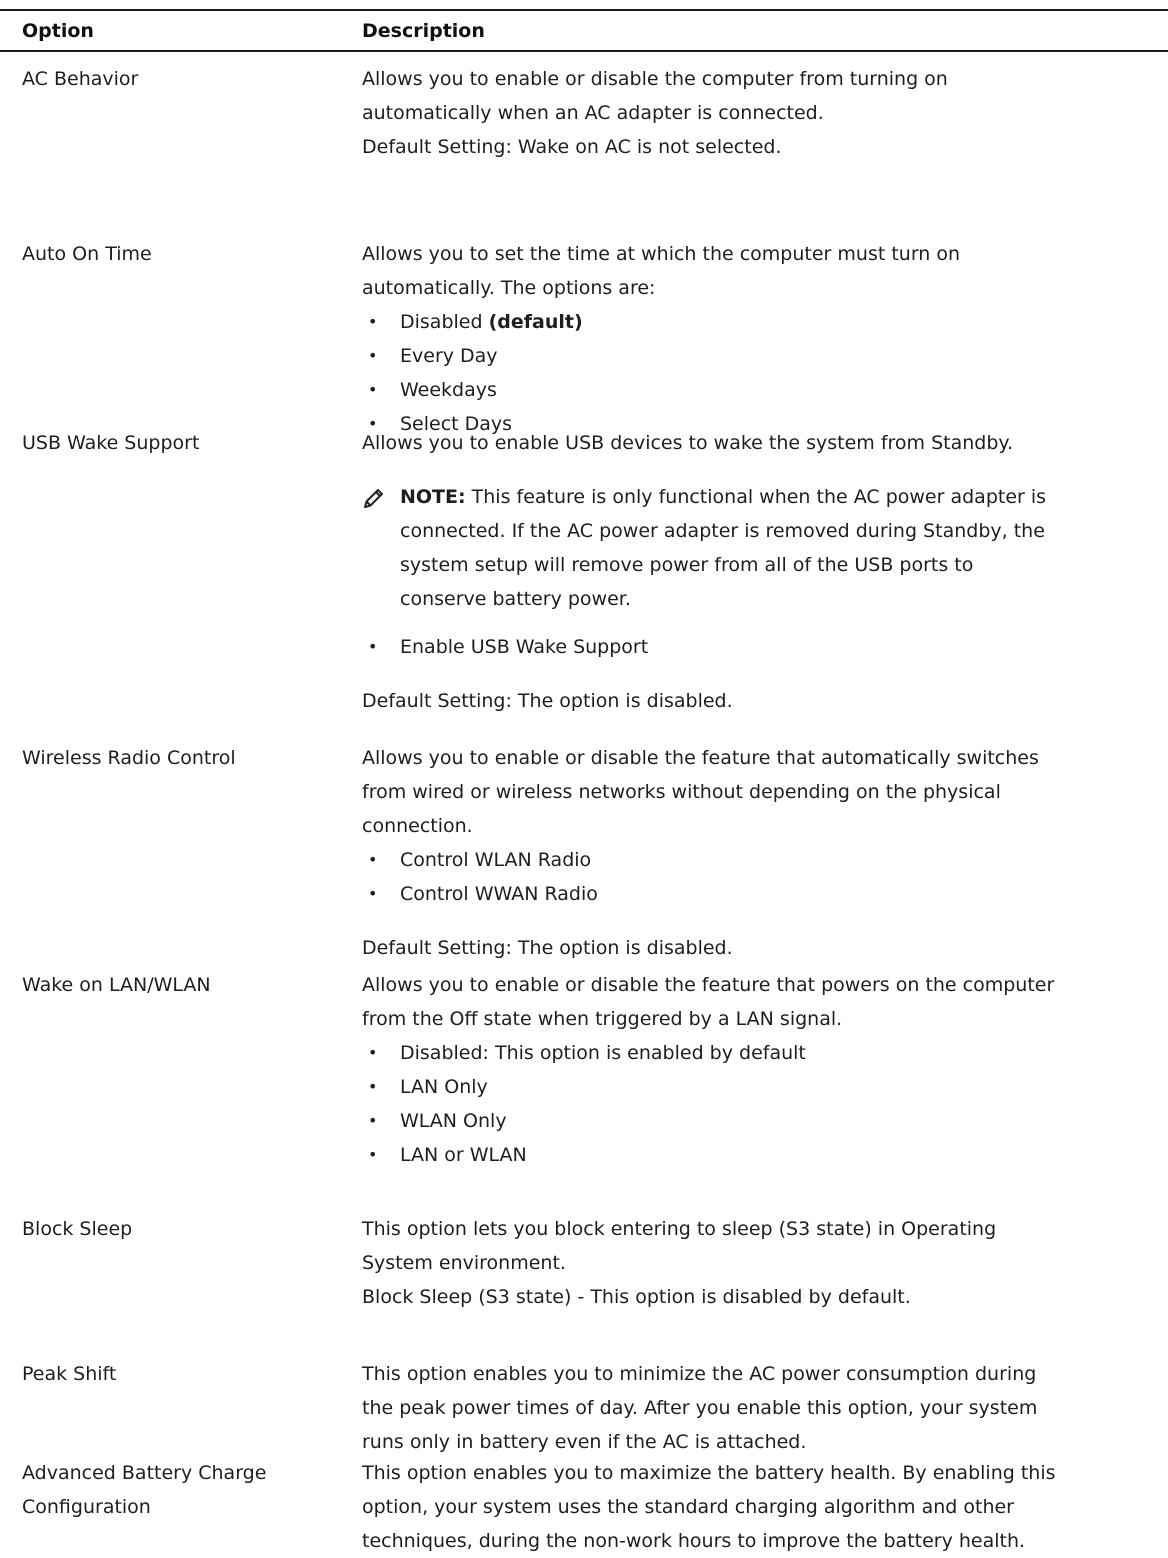 This screenshot has width=1168, height=1558. Describe the element at coordinates (762, 1121) in the screenshot. I see `list-item: WLAN Only` at that location.